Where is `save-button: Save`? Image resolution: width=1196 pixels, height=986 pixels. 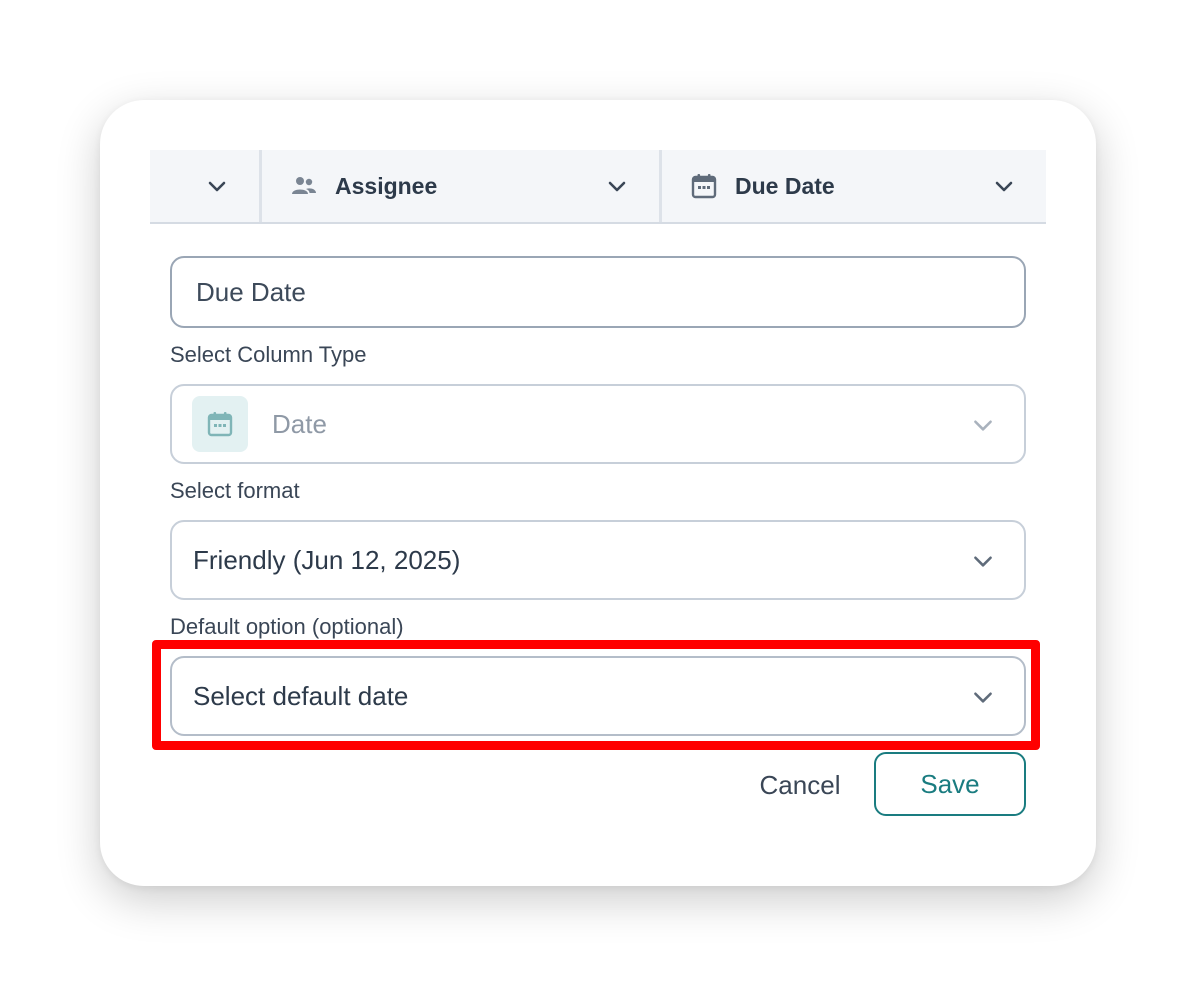
save-button: Save is located at coordinates (950, 784).